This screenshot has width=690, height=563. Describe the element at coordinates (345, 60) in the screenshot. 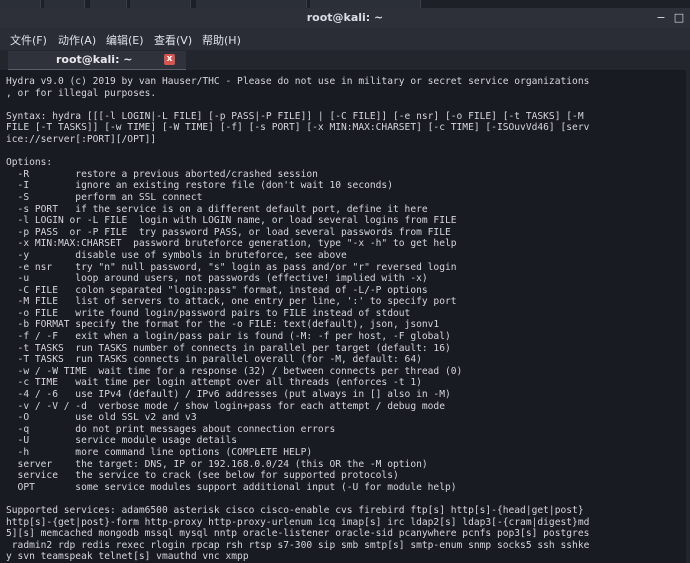

I see `tab-bar: root@kali: ~ x` at that location.